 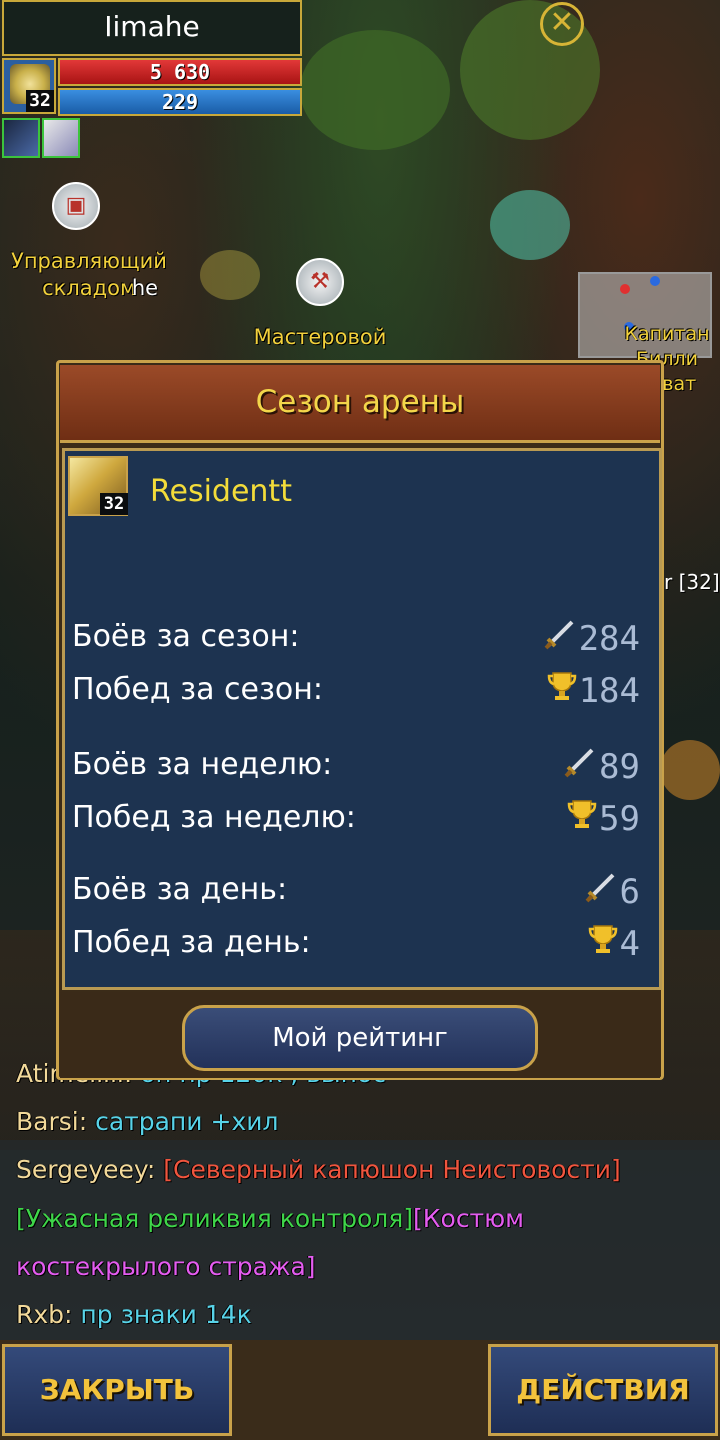 I want to click on stat-label: Боёв за неделю:, so click(x=202, y=764).